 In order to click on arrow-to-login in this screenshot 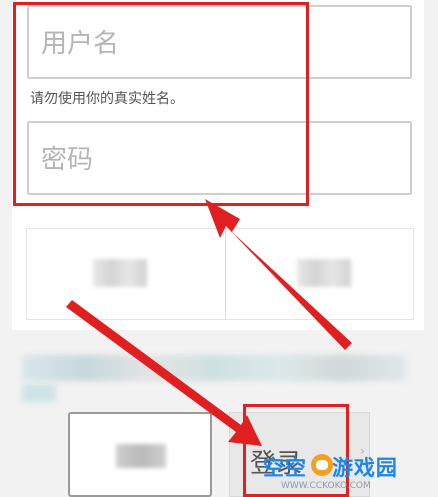, I will do `click(164, 373)`.